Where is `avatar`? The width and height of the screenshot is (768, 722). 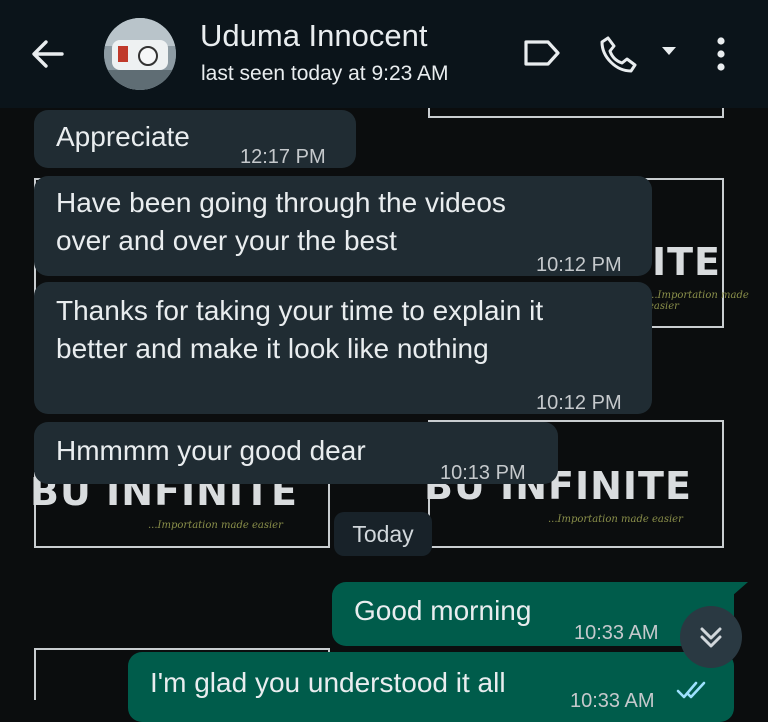 avatar is located at coordinates (140, 54).